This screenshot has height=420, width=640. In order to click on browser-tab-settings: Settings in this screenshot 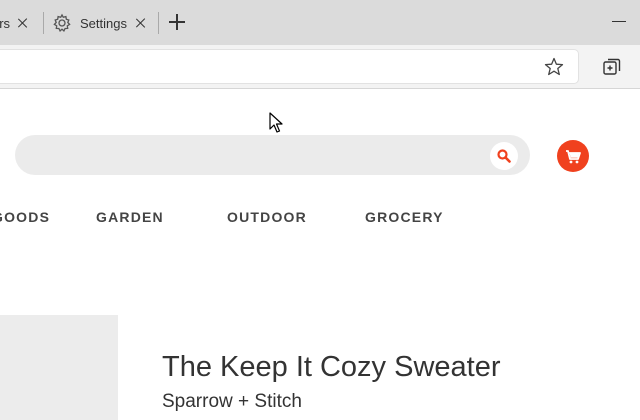, I will do `click(100, 23)`.